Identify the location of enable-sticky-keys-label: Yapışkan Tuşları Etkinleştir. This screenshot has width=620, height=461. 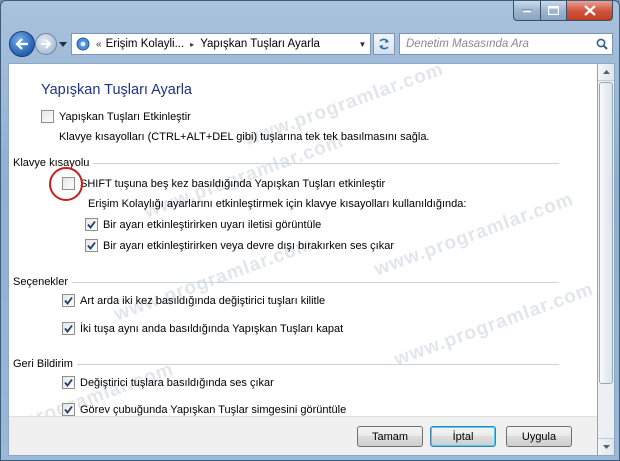
(125, 116).